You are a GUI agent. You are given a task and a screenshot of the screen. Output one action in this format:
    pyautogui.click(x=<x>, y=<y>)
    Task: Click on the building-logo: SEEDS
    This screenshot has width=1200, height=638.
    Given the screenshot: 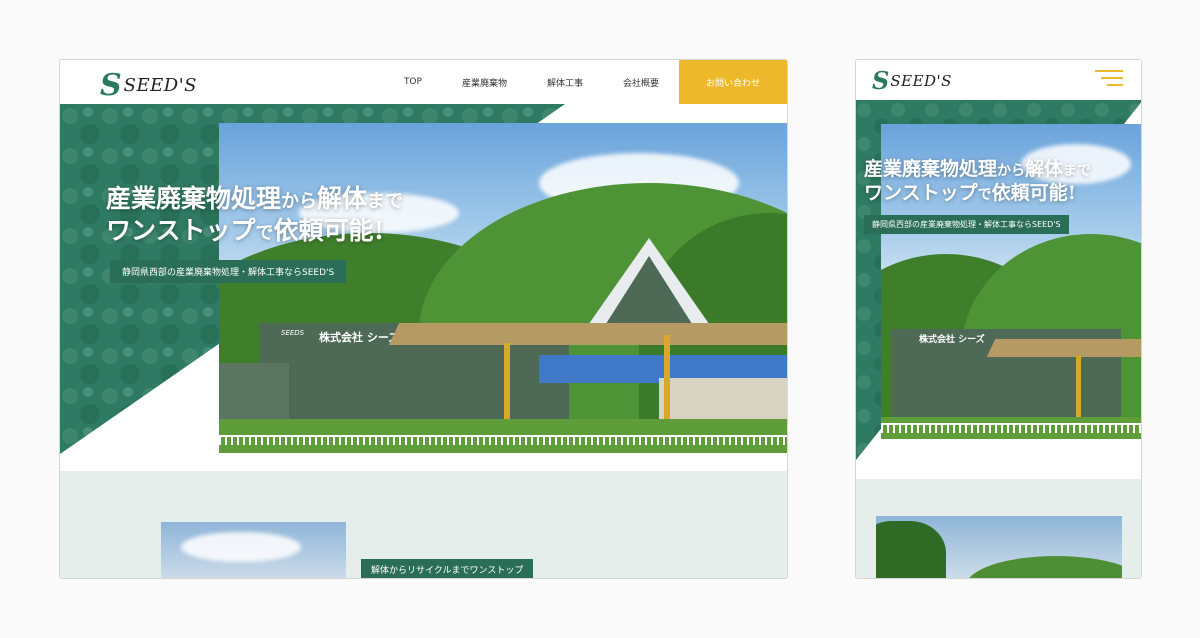 What is the action you would take?
    pyautogui.click(x=293, y=333)
    